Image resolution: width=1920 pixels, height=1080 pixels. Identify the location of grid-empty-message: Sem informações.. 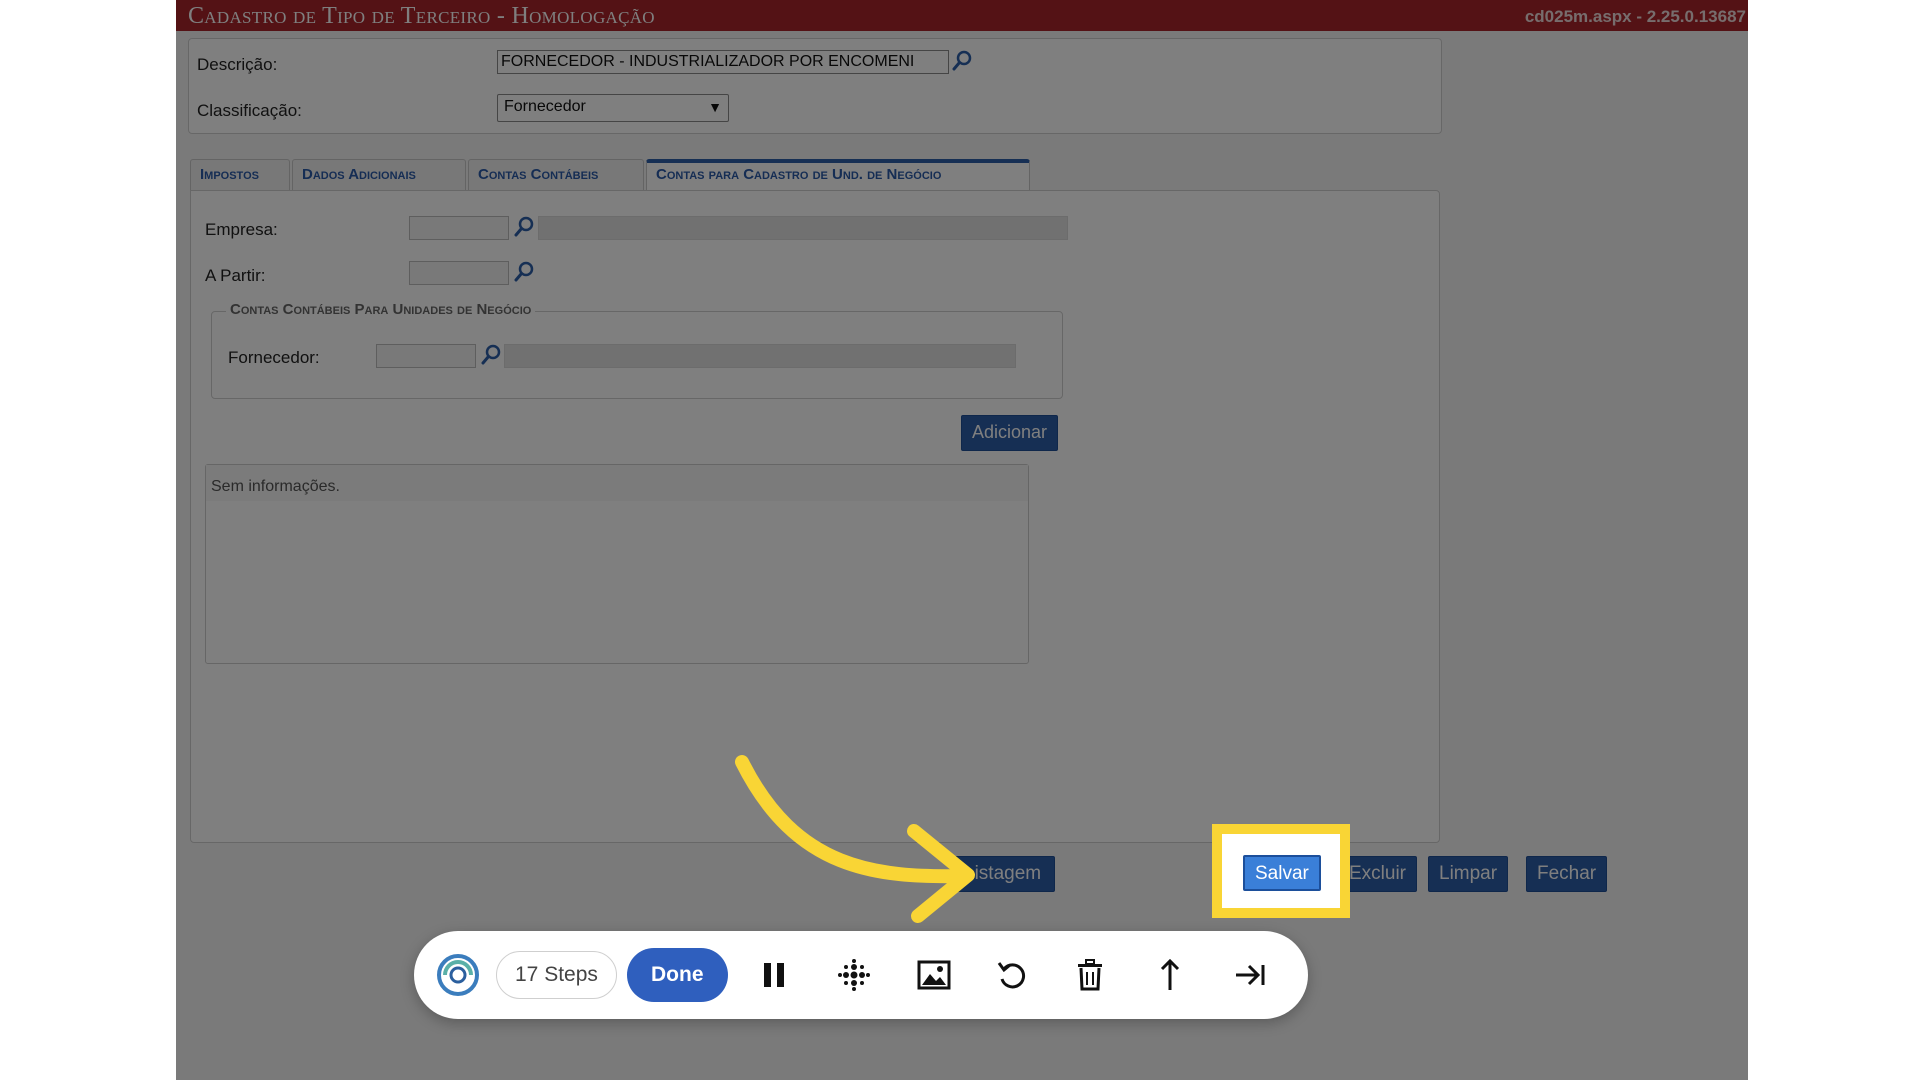
(275, 486).